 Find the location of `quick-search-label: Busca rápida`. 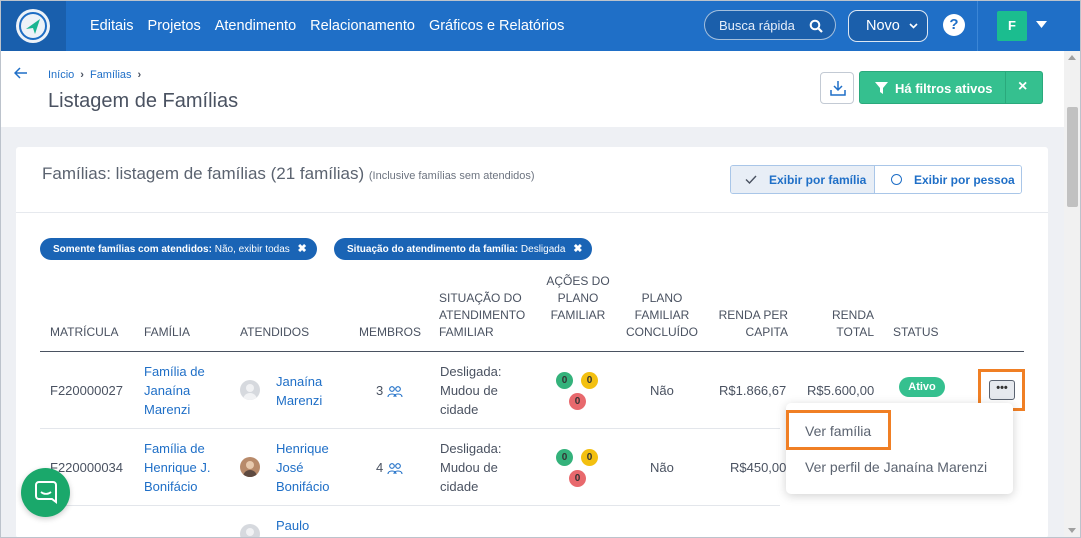

quick-search-label: Busca rápida is located at coordinates (757, 25).